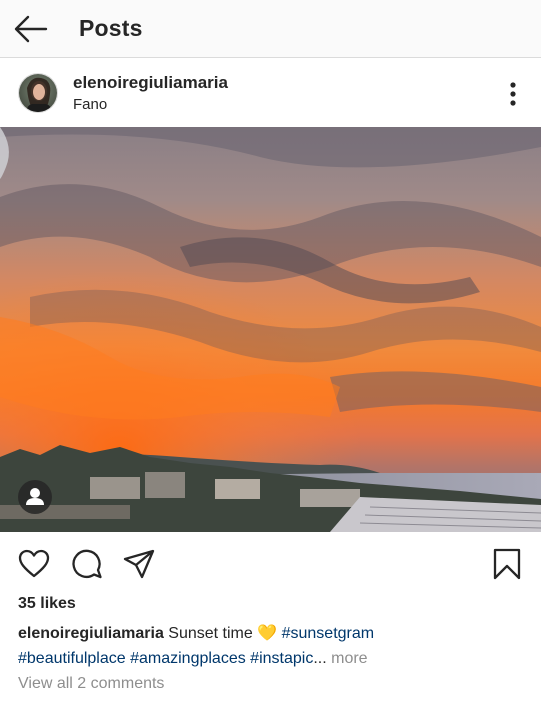 Image resolution: width=541 pixels, height=703 pixels. I want to click on post-actions, so click(270, 563).